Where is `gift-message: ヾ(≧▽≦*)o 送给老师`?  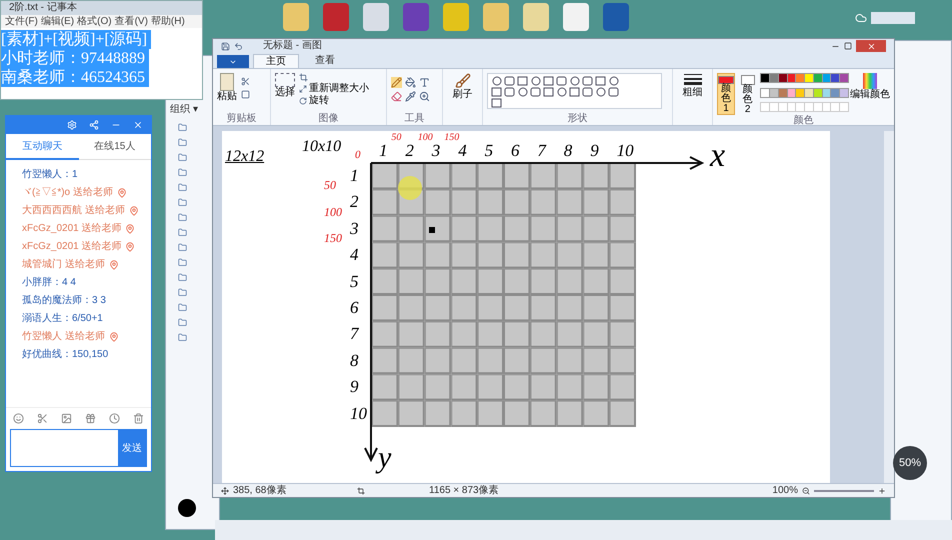 gift-message: ヾ(≧▽≦*)o 送给老师 is located at coordinates (67, 192).